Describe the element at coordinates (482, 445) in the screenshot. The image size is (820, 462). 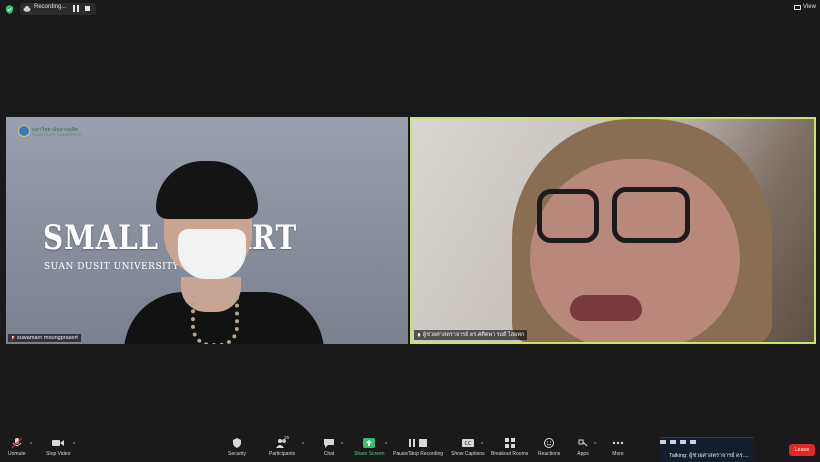
I see `captions-options-caret: ^` at that location.